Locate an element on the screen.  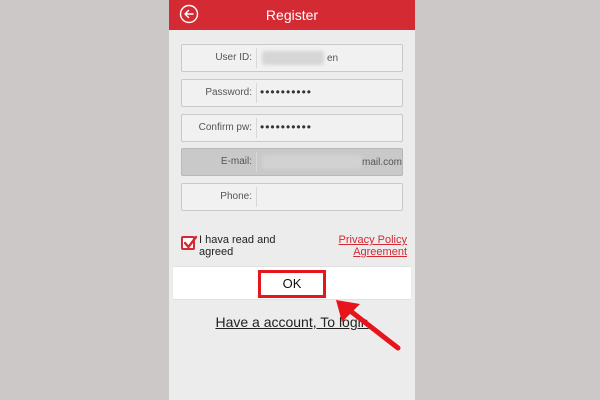
user-id-value: en is located at coordinates (333, 58).